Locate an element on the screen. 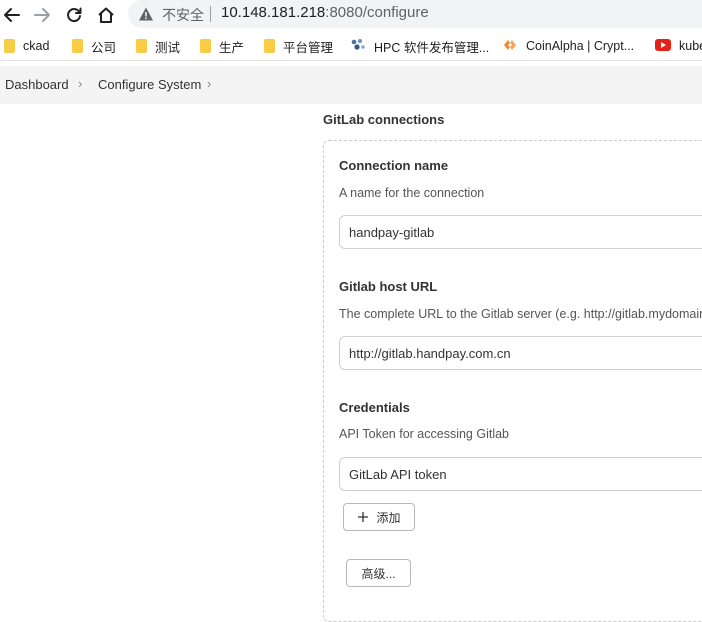 The image size is (702, 622). bookmark-company: 公司 is located at coordinates (94, 46).